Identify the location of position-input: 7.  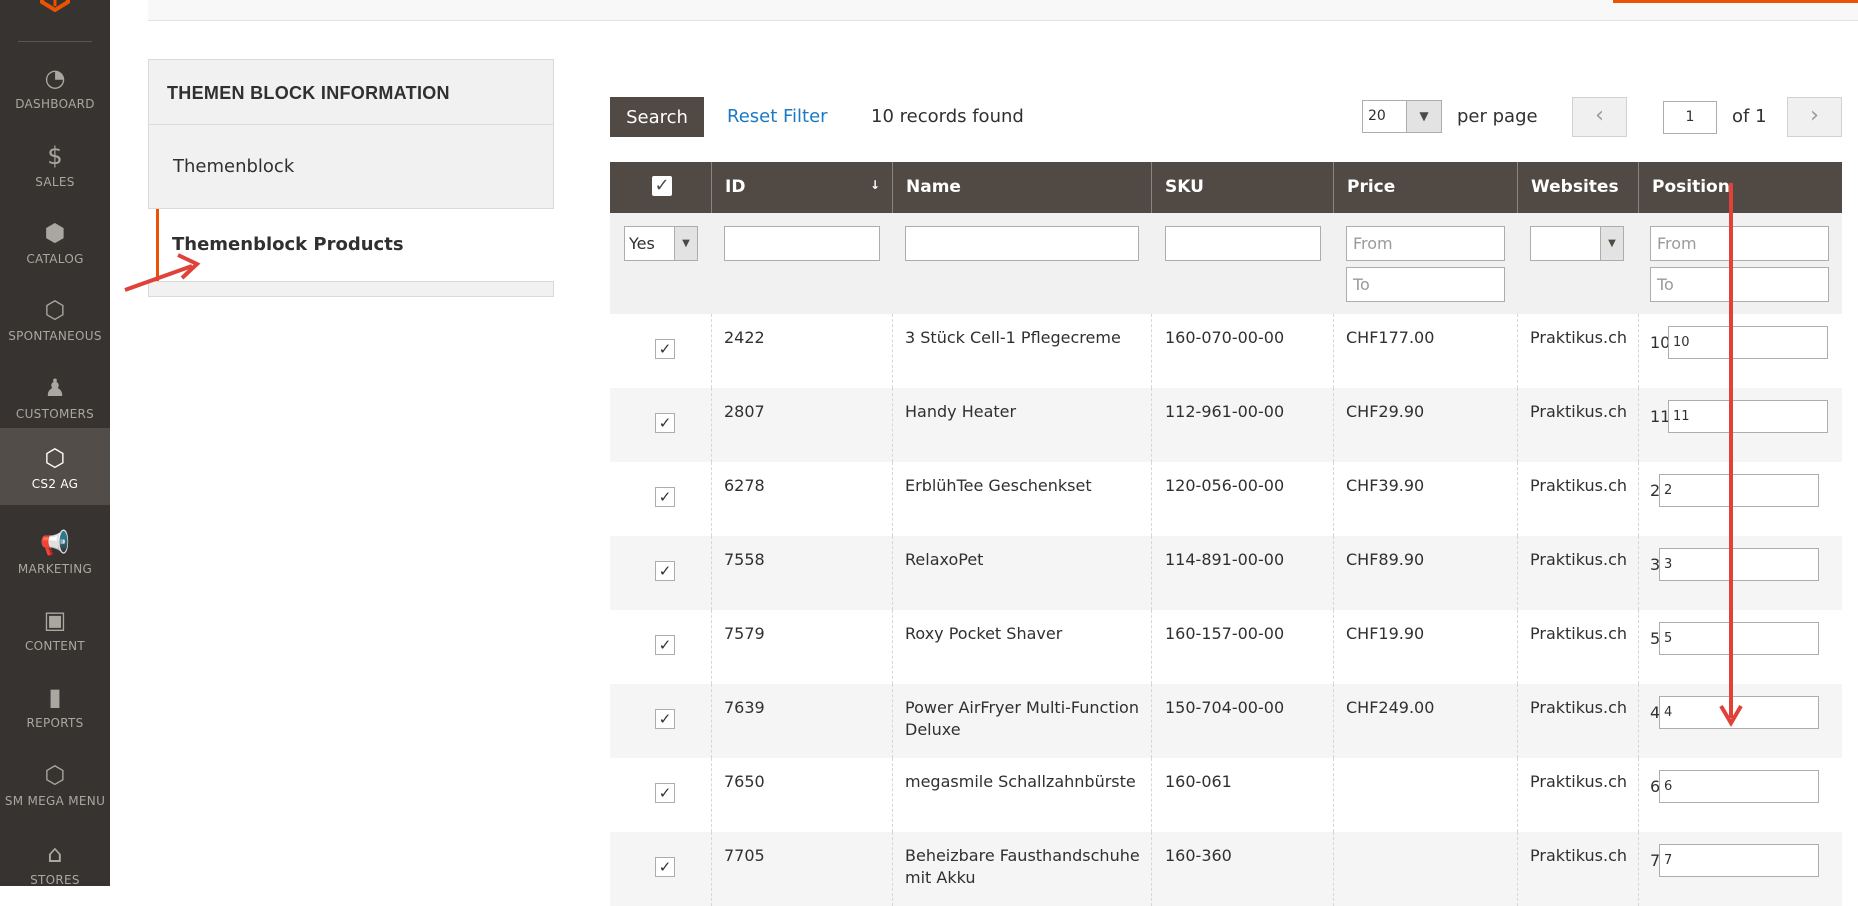
(1739, 860).